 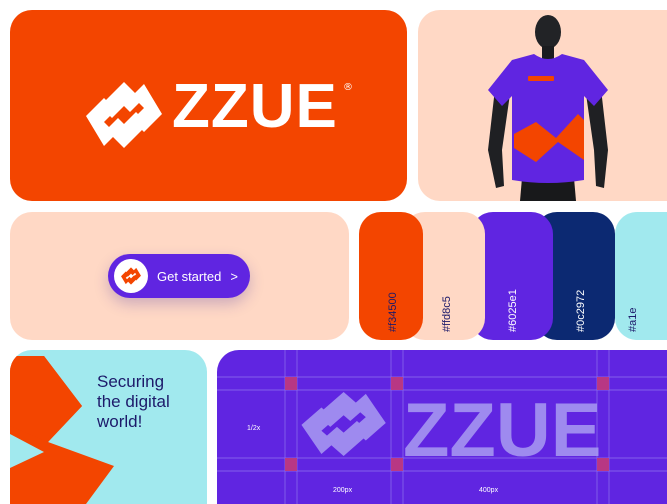 I want to click on grid-label-400px: 400px, so click(x=489, y=490).